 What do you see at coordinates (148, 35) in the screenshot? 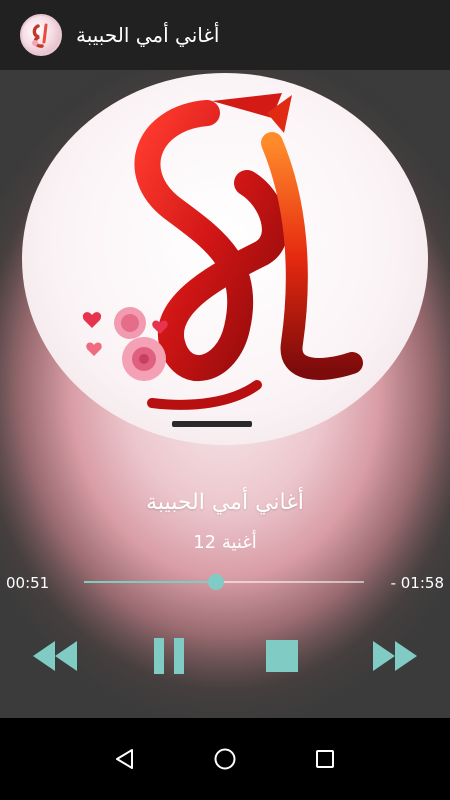
I see `app-title: أغاني أمي الحبيبة` at bounding box center [148, 35].